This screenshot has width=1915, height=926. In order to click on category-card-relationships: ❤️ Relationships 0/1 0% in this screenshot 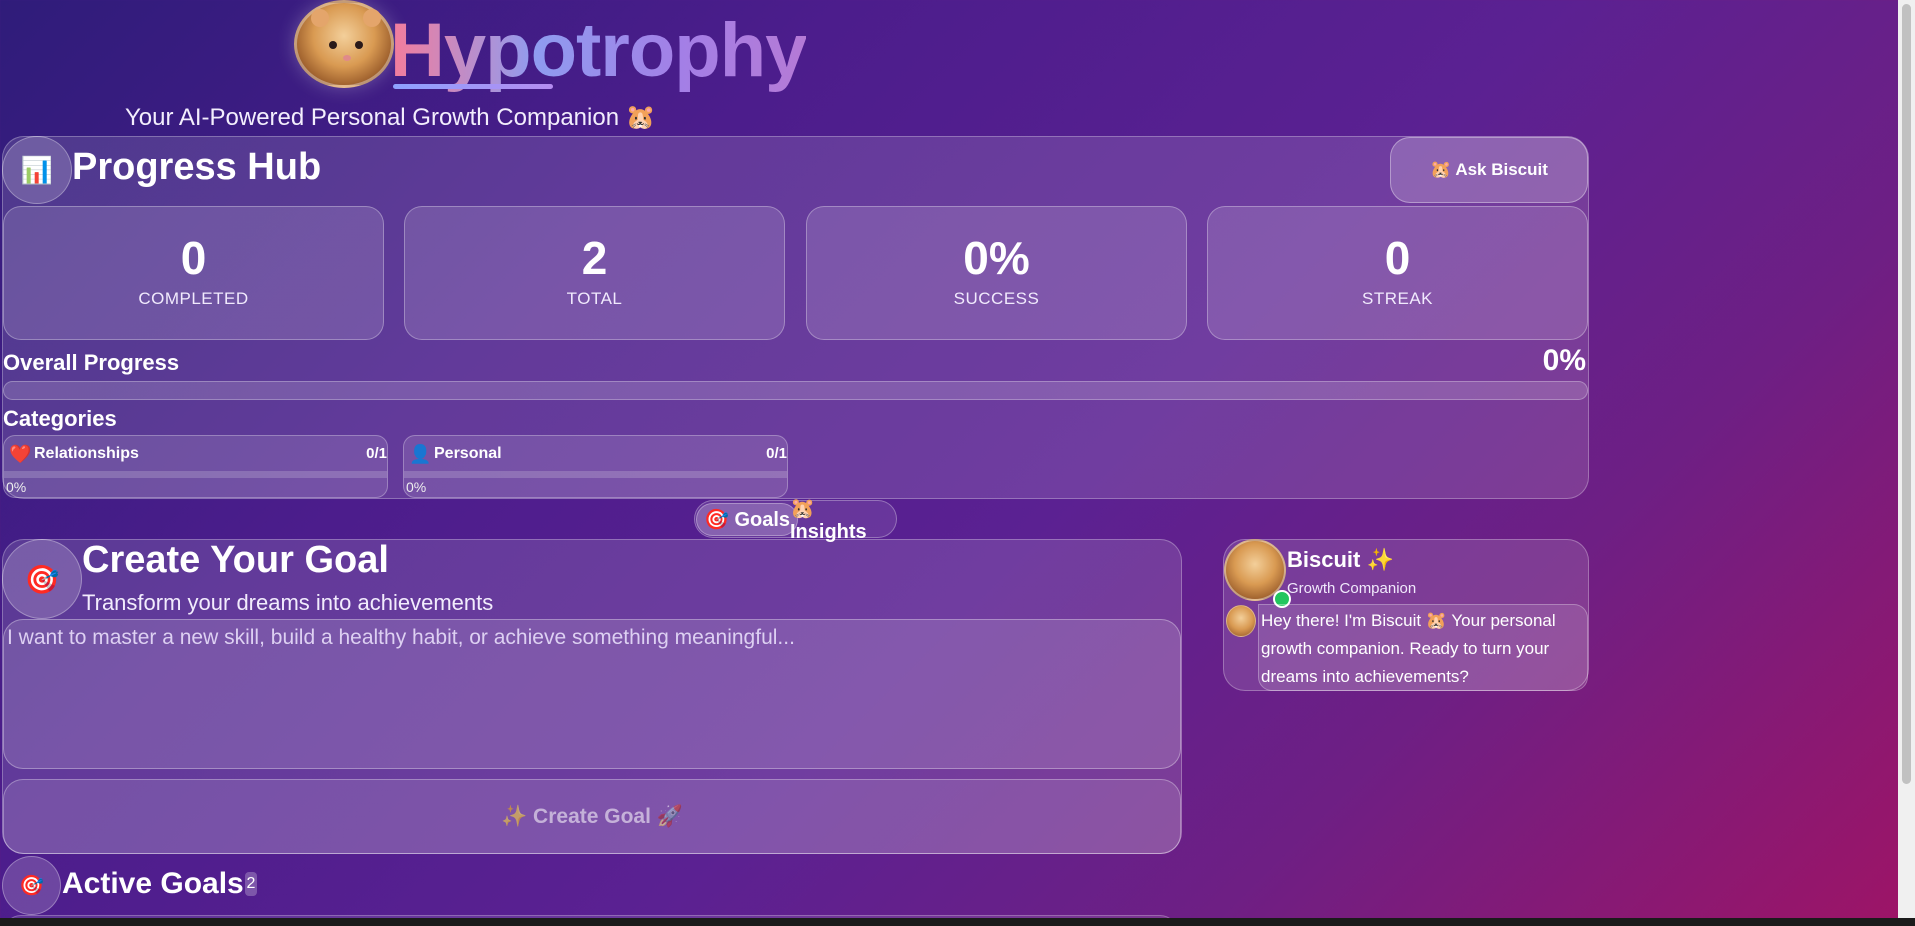, I will do `click(195, 466)`.